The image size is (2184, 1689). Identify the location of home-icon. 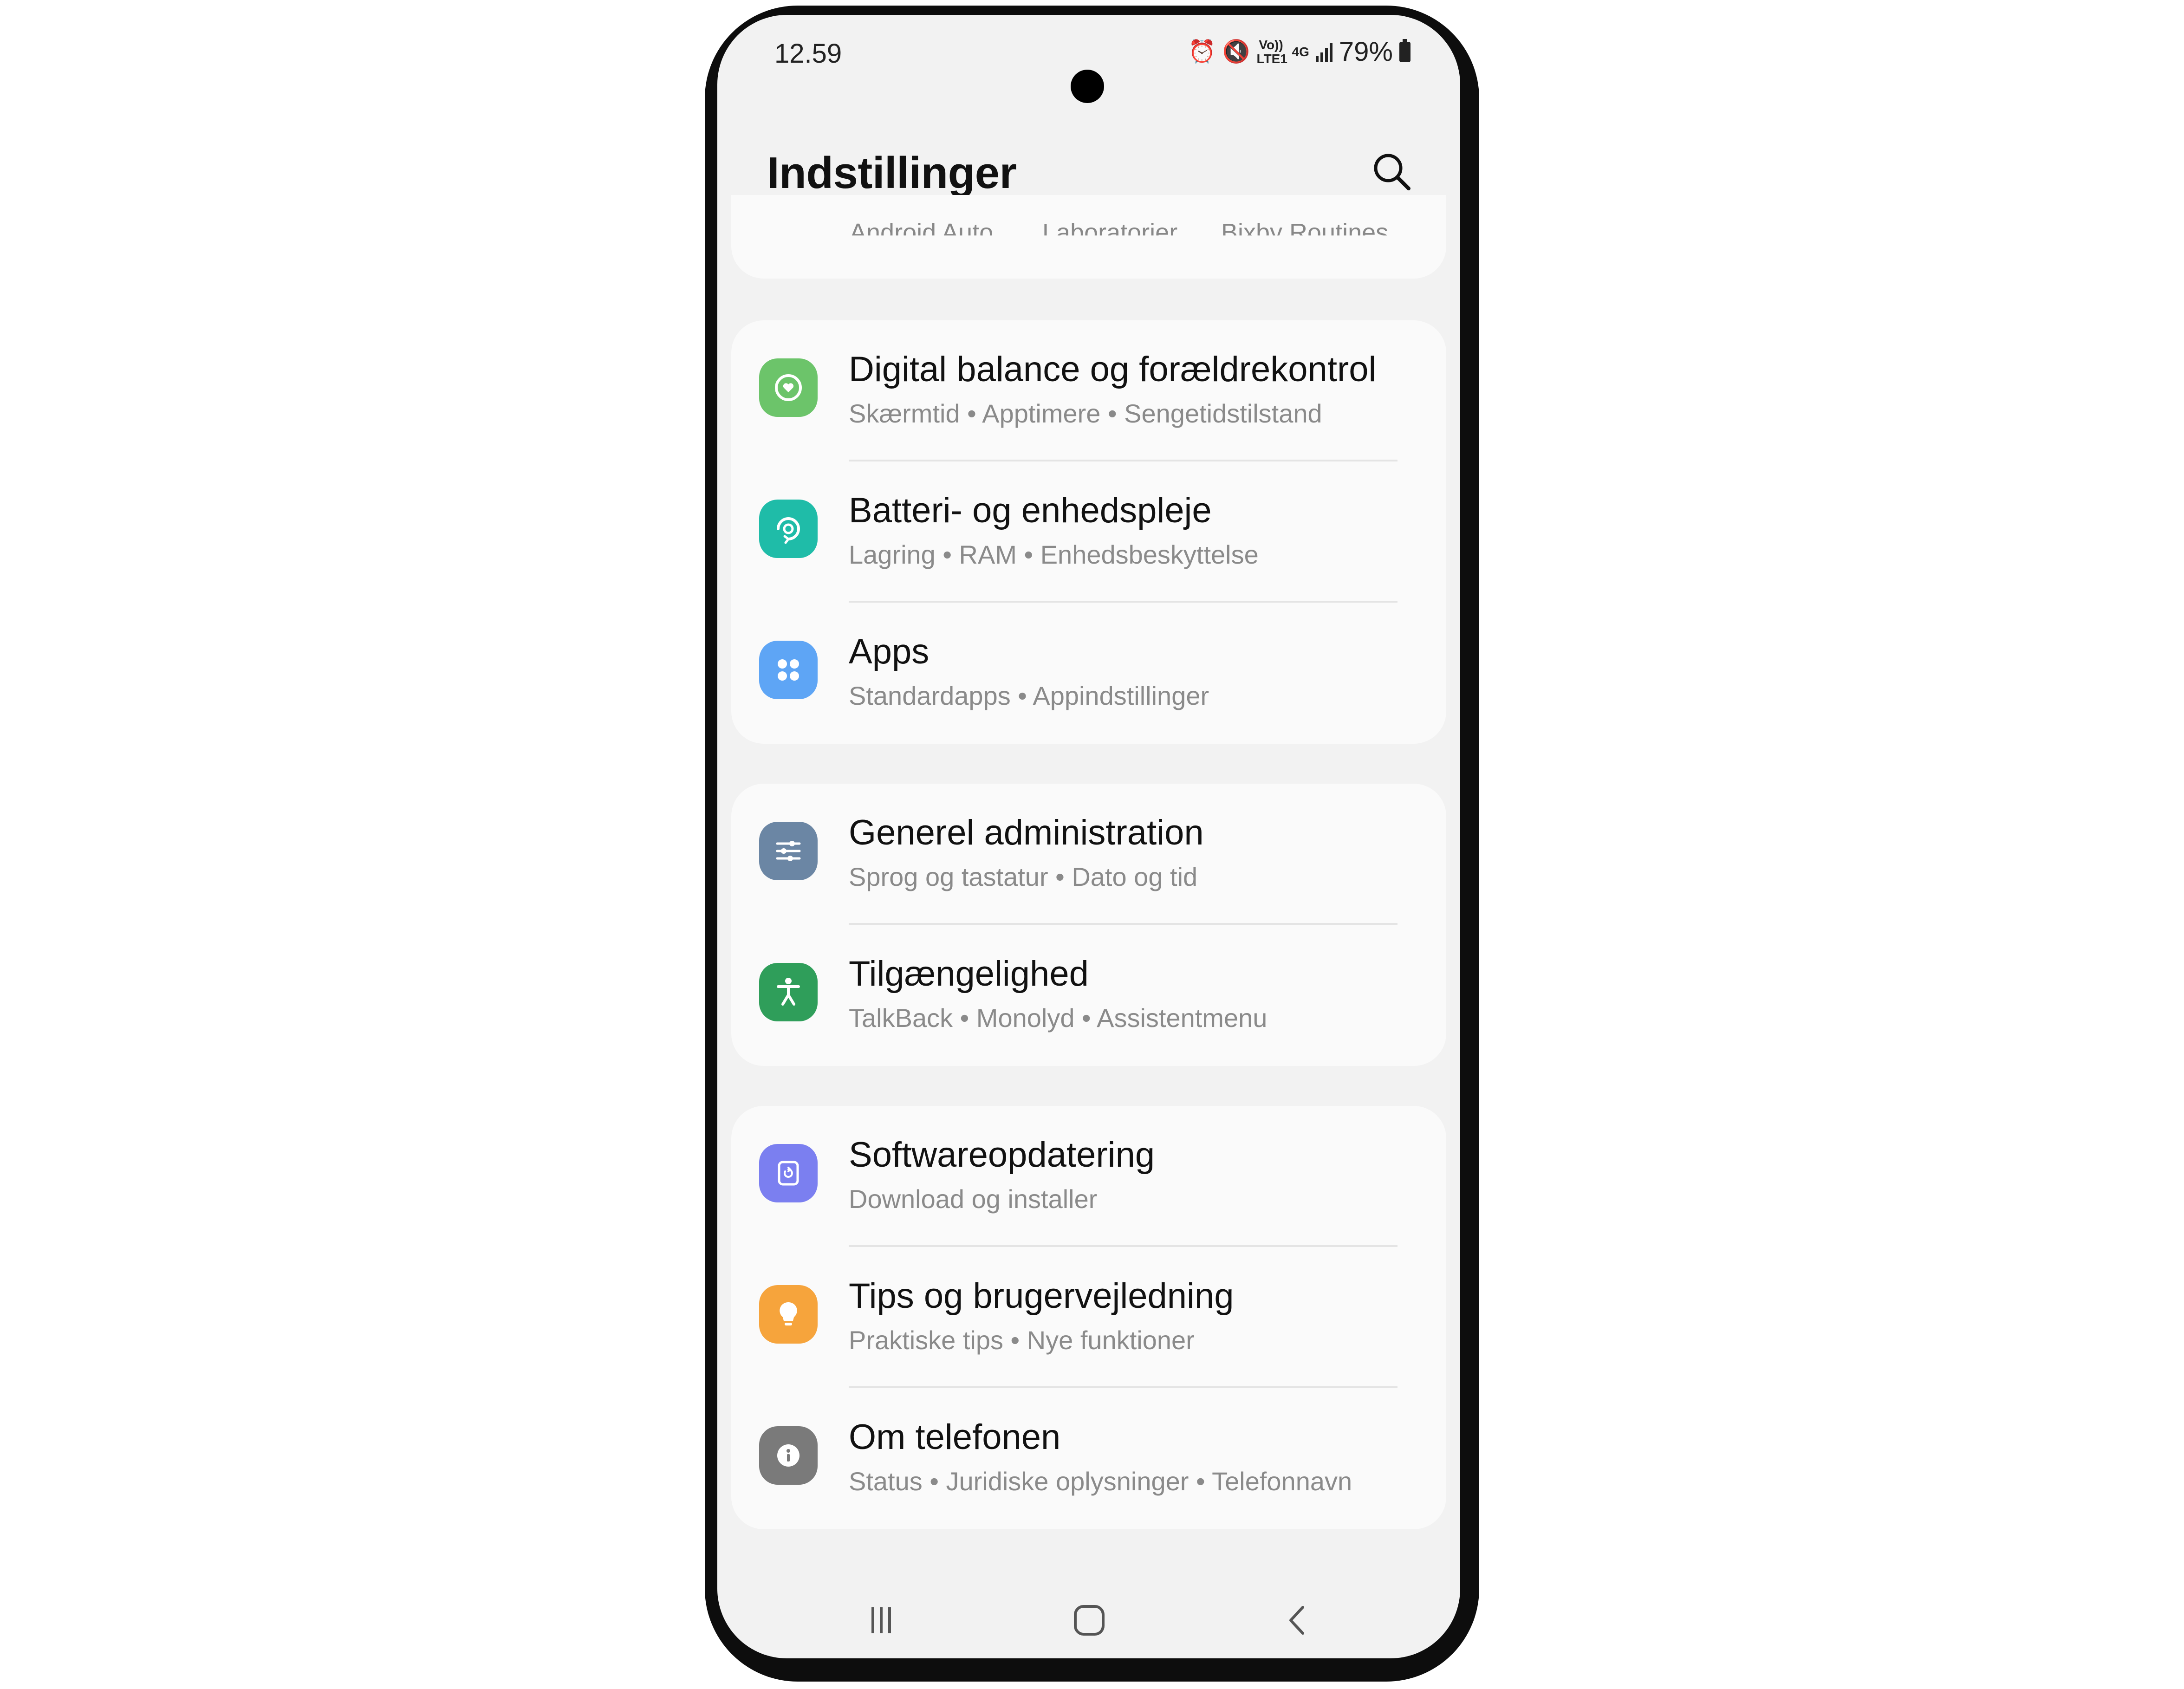
(1089, 1621).